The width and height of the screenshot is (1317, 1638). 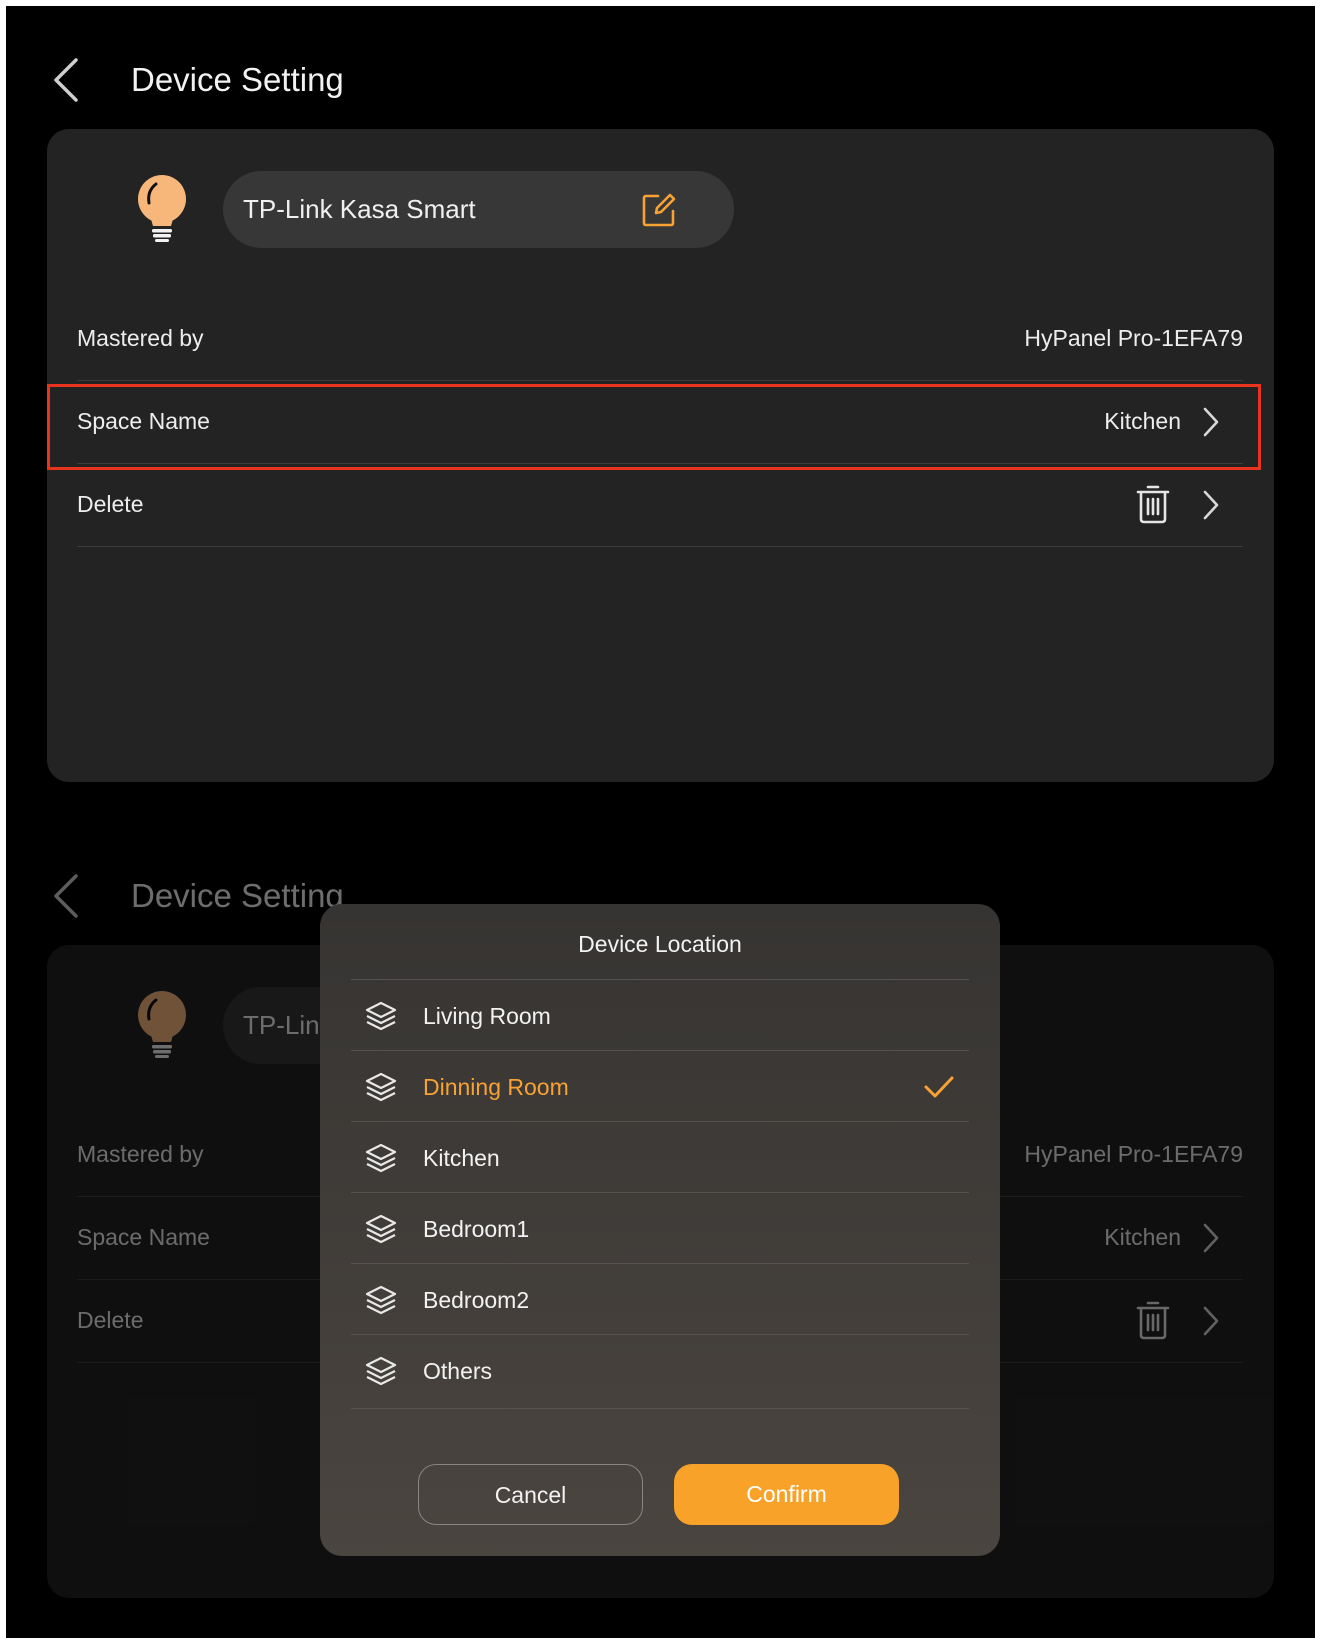 I want to click on location-option-kitchen: Kitchen, so click(x=660, y=1158).